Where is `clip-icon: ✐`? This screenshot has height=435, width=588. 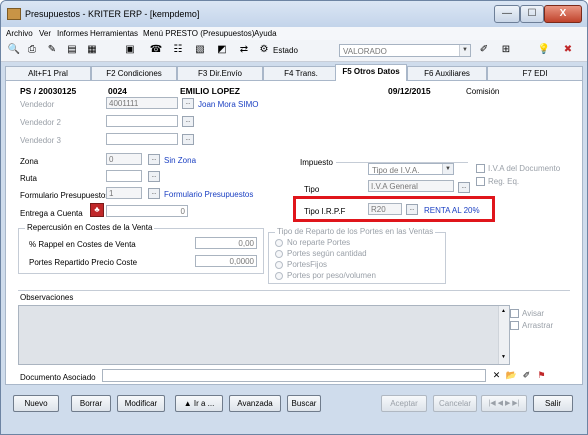 clip-icon: ✐ is located at coordinates (484, 50).